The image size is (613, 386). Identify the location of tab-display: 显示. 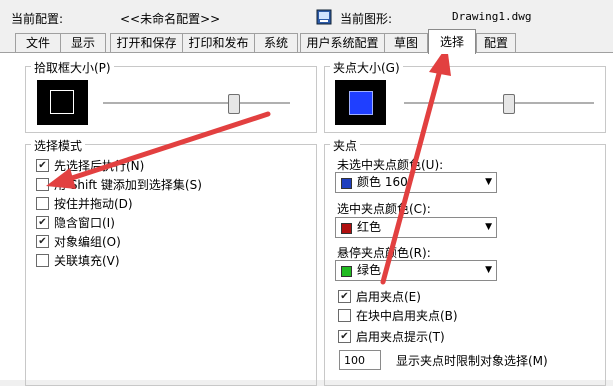
(83, 42).